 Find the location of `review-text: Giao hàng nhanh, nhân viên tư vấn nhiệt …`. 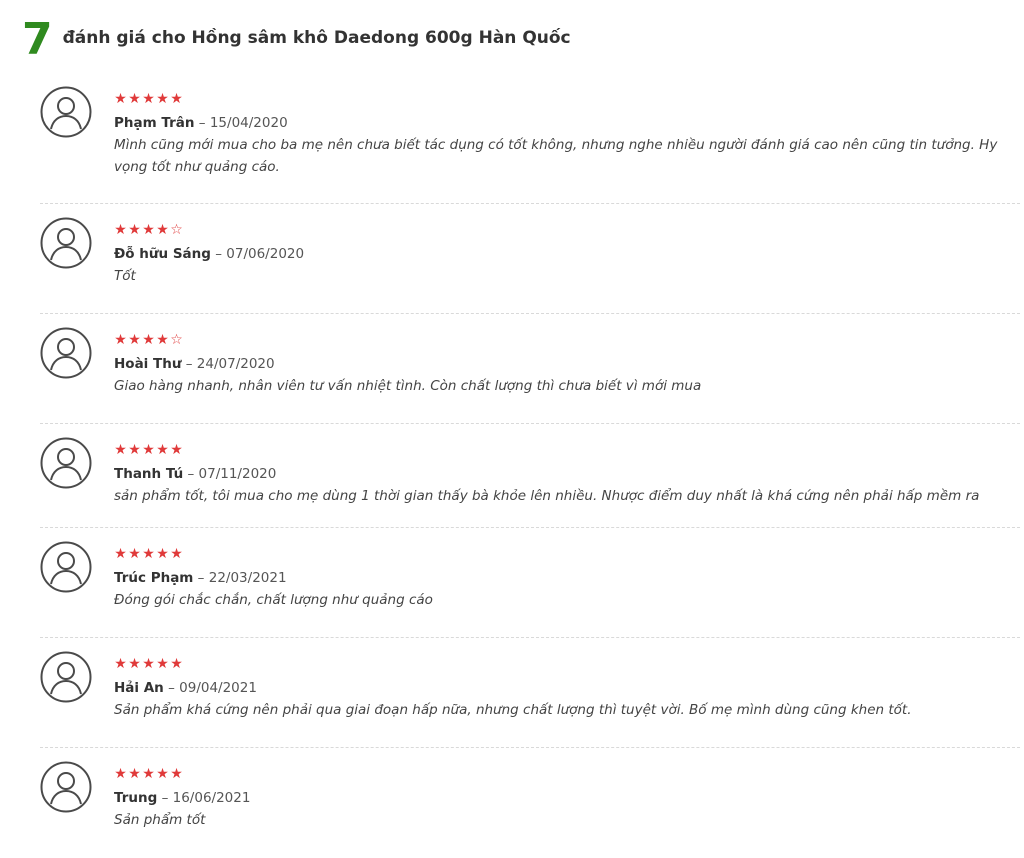

review-text: Giao hàng nhanh, nhân viên tư vấn nhiệt … is located at coordinates (408, 386).